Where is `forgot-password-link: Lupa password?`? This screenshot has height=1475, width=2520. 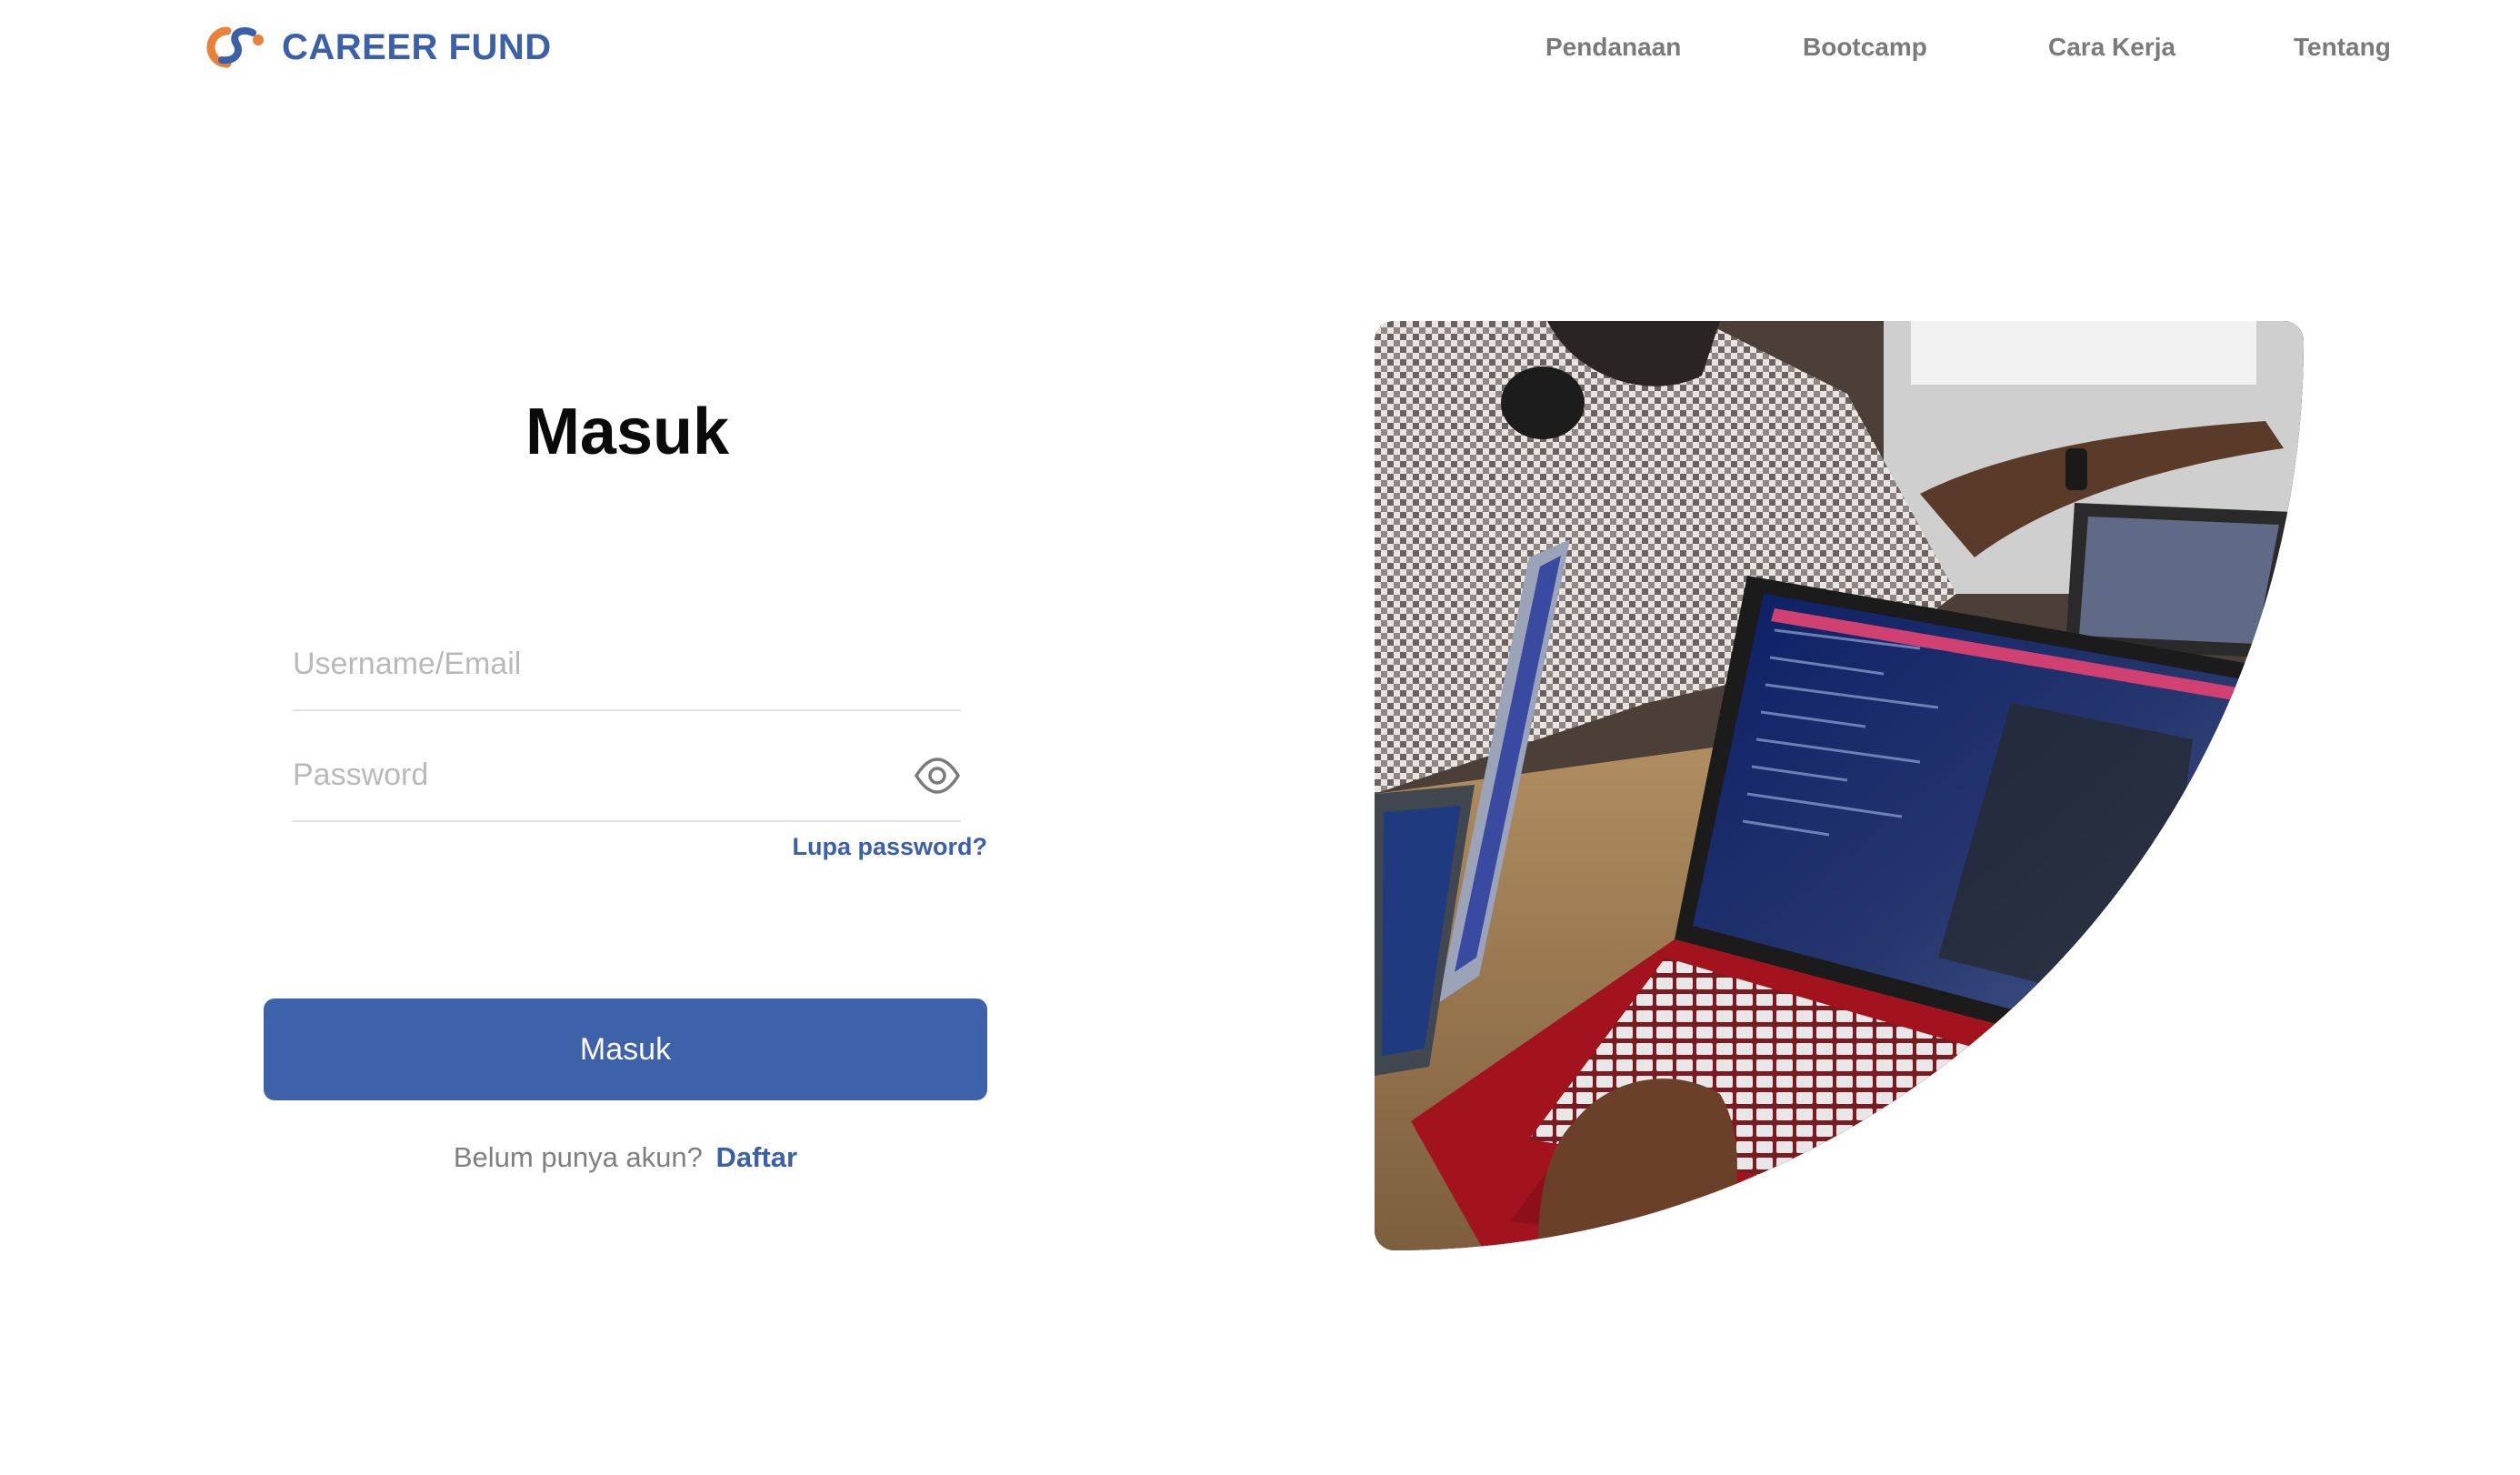 forgot-password-link: Lupa password? is located at coordinates (889, 847).